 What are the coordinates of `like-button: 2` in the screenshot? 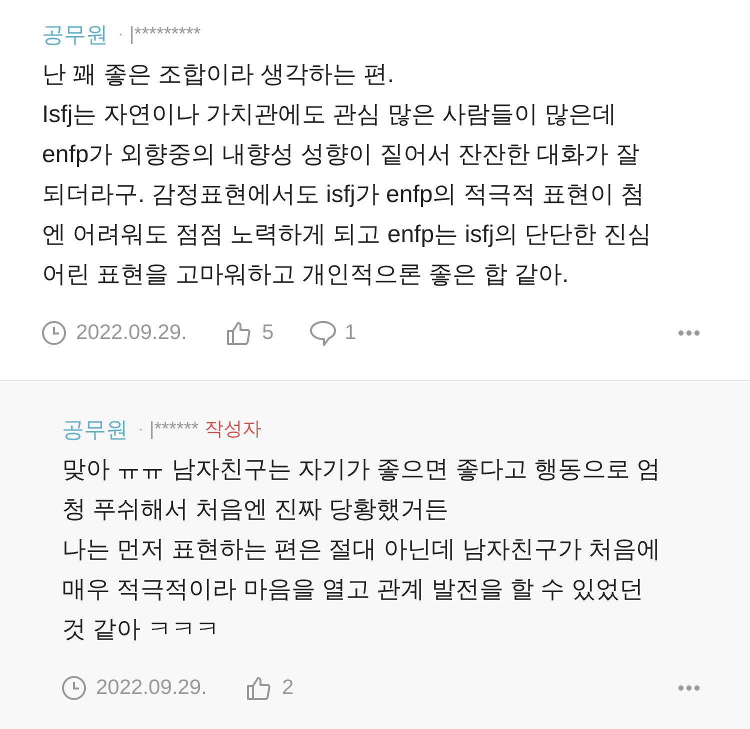 It's located at (270, 688).